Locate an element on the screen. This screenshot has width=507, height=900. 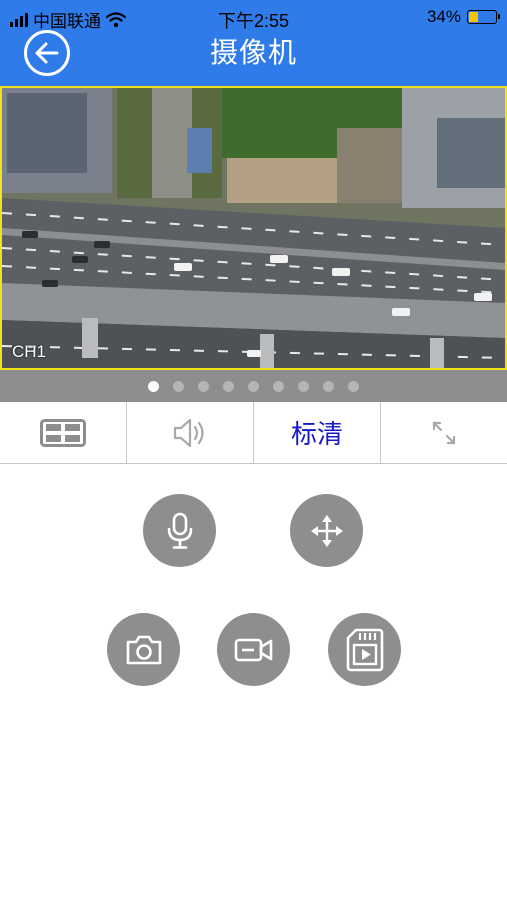
playback-button is located at coordinates (364, 649).